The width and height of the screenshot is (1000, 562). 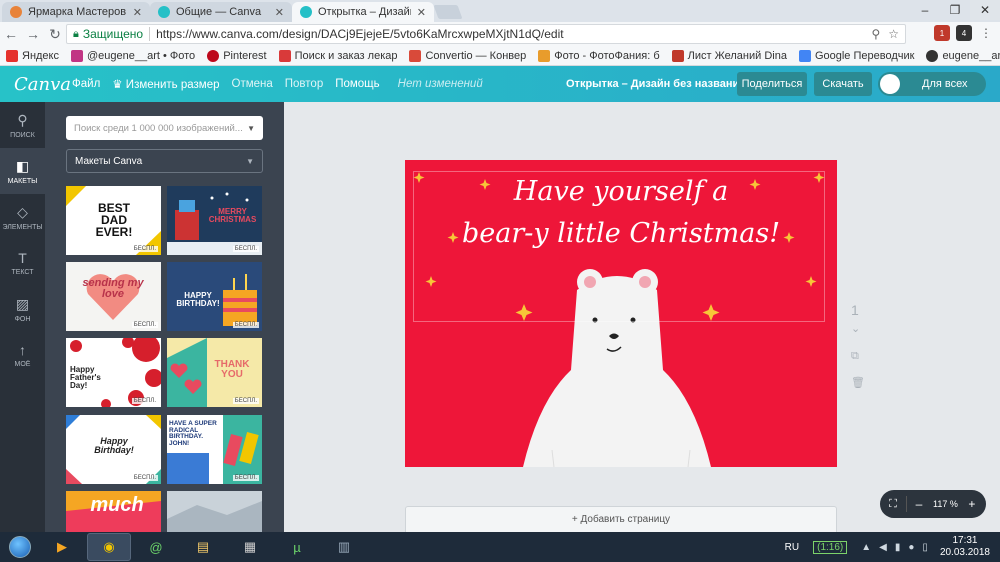 What do you see at coordinates (214, 372) in the screenshot?
I see `template-thumbnail: THANK YOU БЕСПЛ.` at bounding box center [214, 372].